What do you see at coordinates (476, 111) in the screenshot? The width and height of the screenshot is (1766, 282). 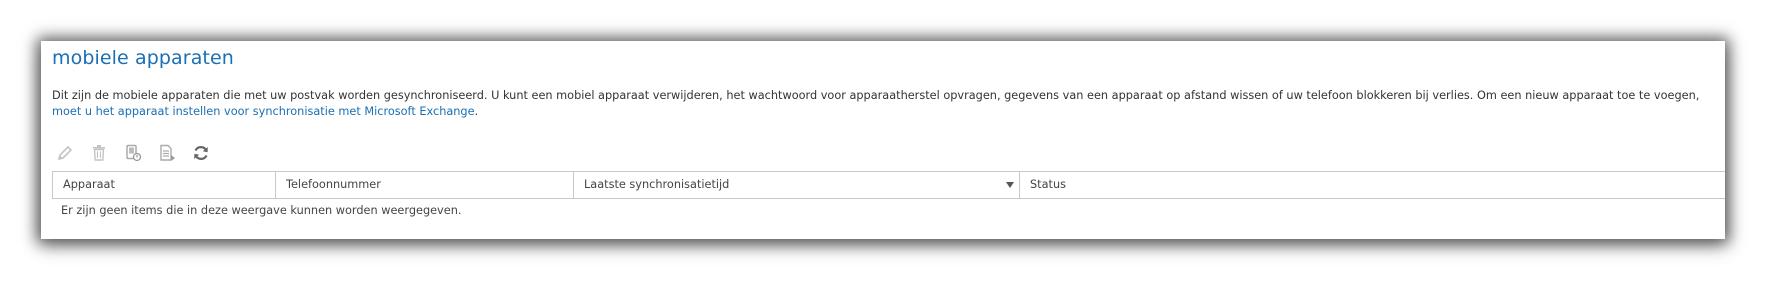 I see `description-end: .` at bounding box center [476, 111].